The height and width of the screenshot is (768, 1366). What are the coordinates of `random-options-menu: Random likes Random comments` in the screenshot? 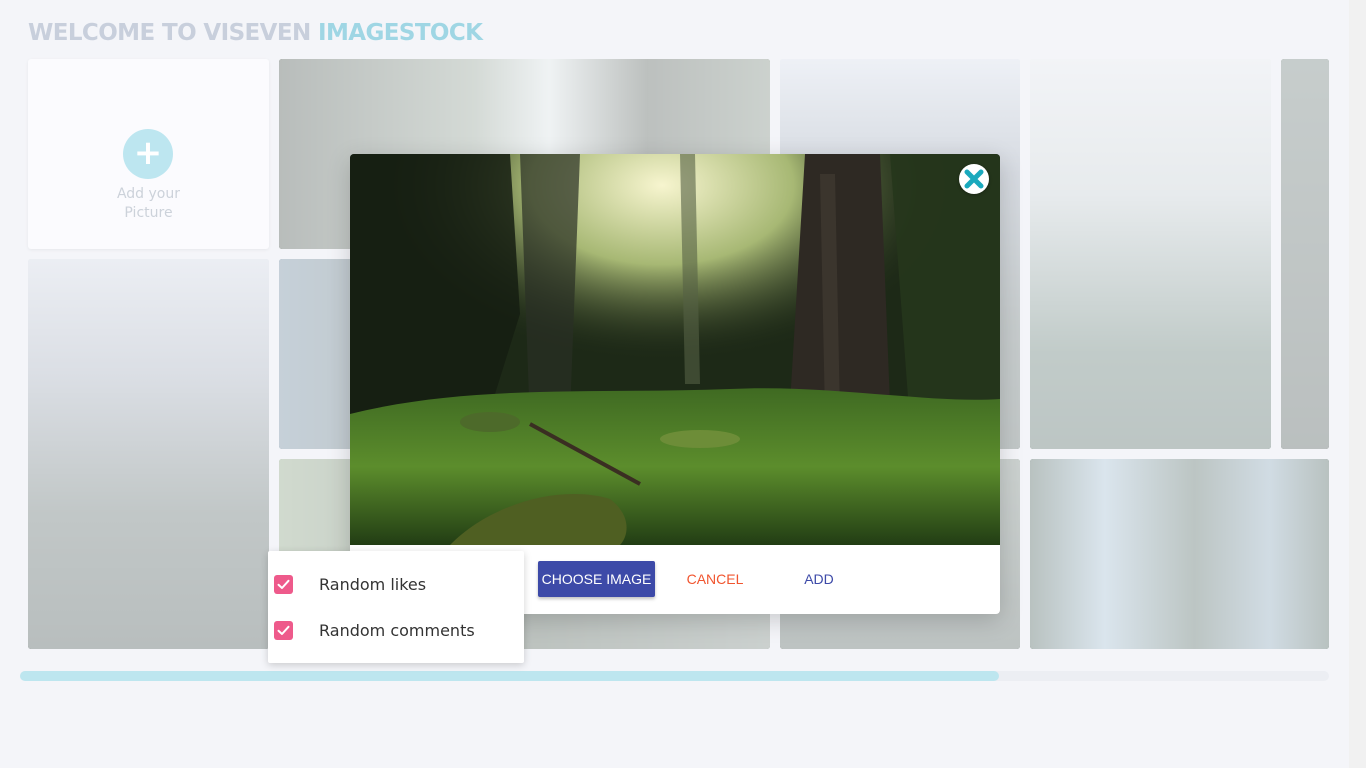 It's located at (396, 607).